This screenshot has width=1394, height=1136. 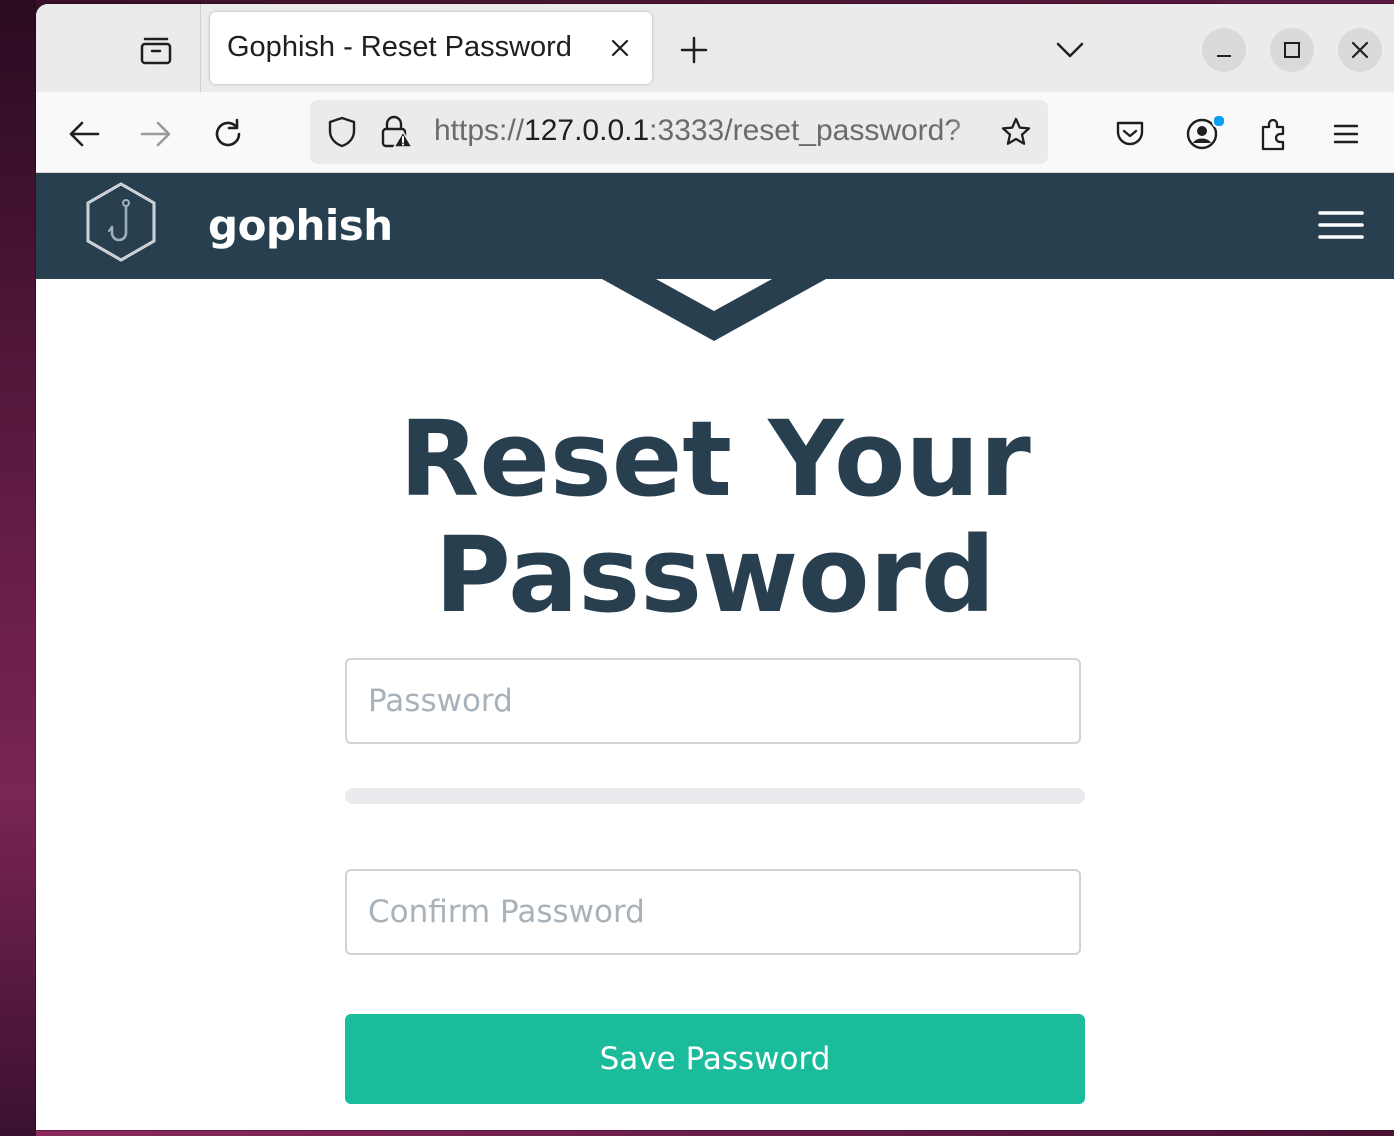 I want to click on url-scheme: https://, so click(x=479, y=130).